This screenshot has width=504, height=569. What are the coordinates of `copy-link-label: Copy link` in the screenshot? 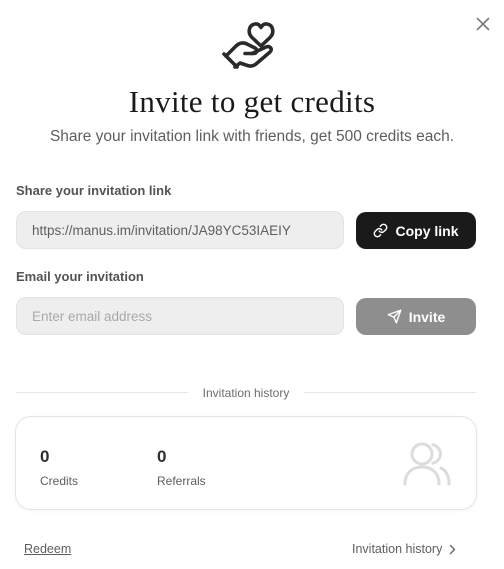 It's located at (427, 230).